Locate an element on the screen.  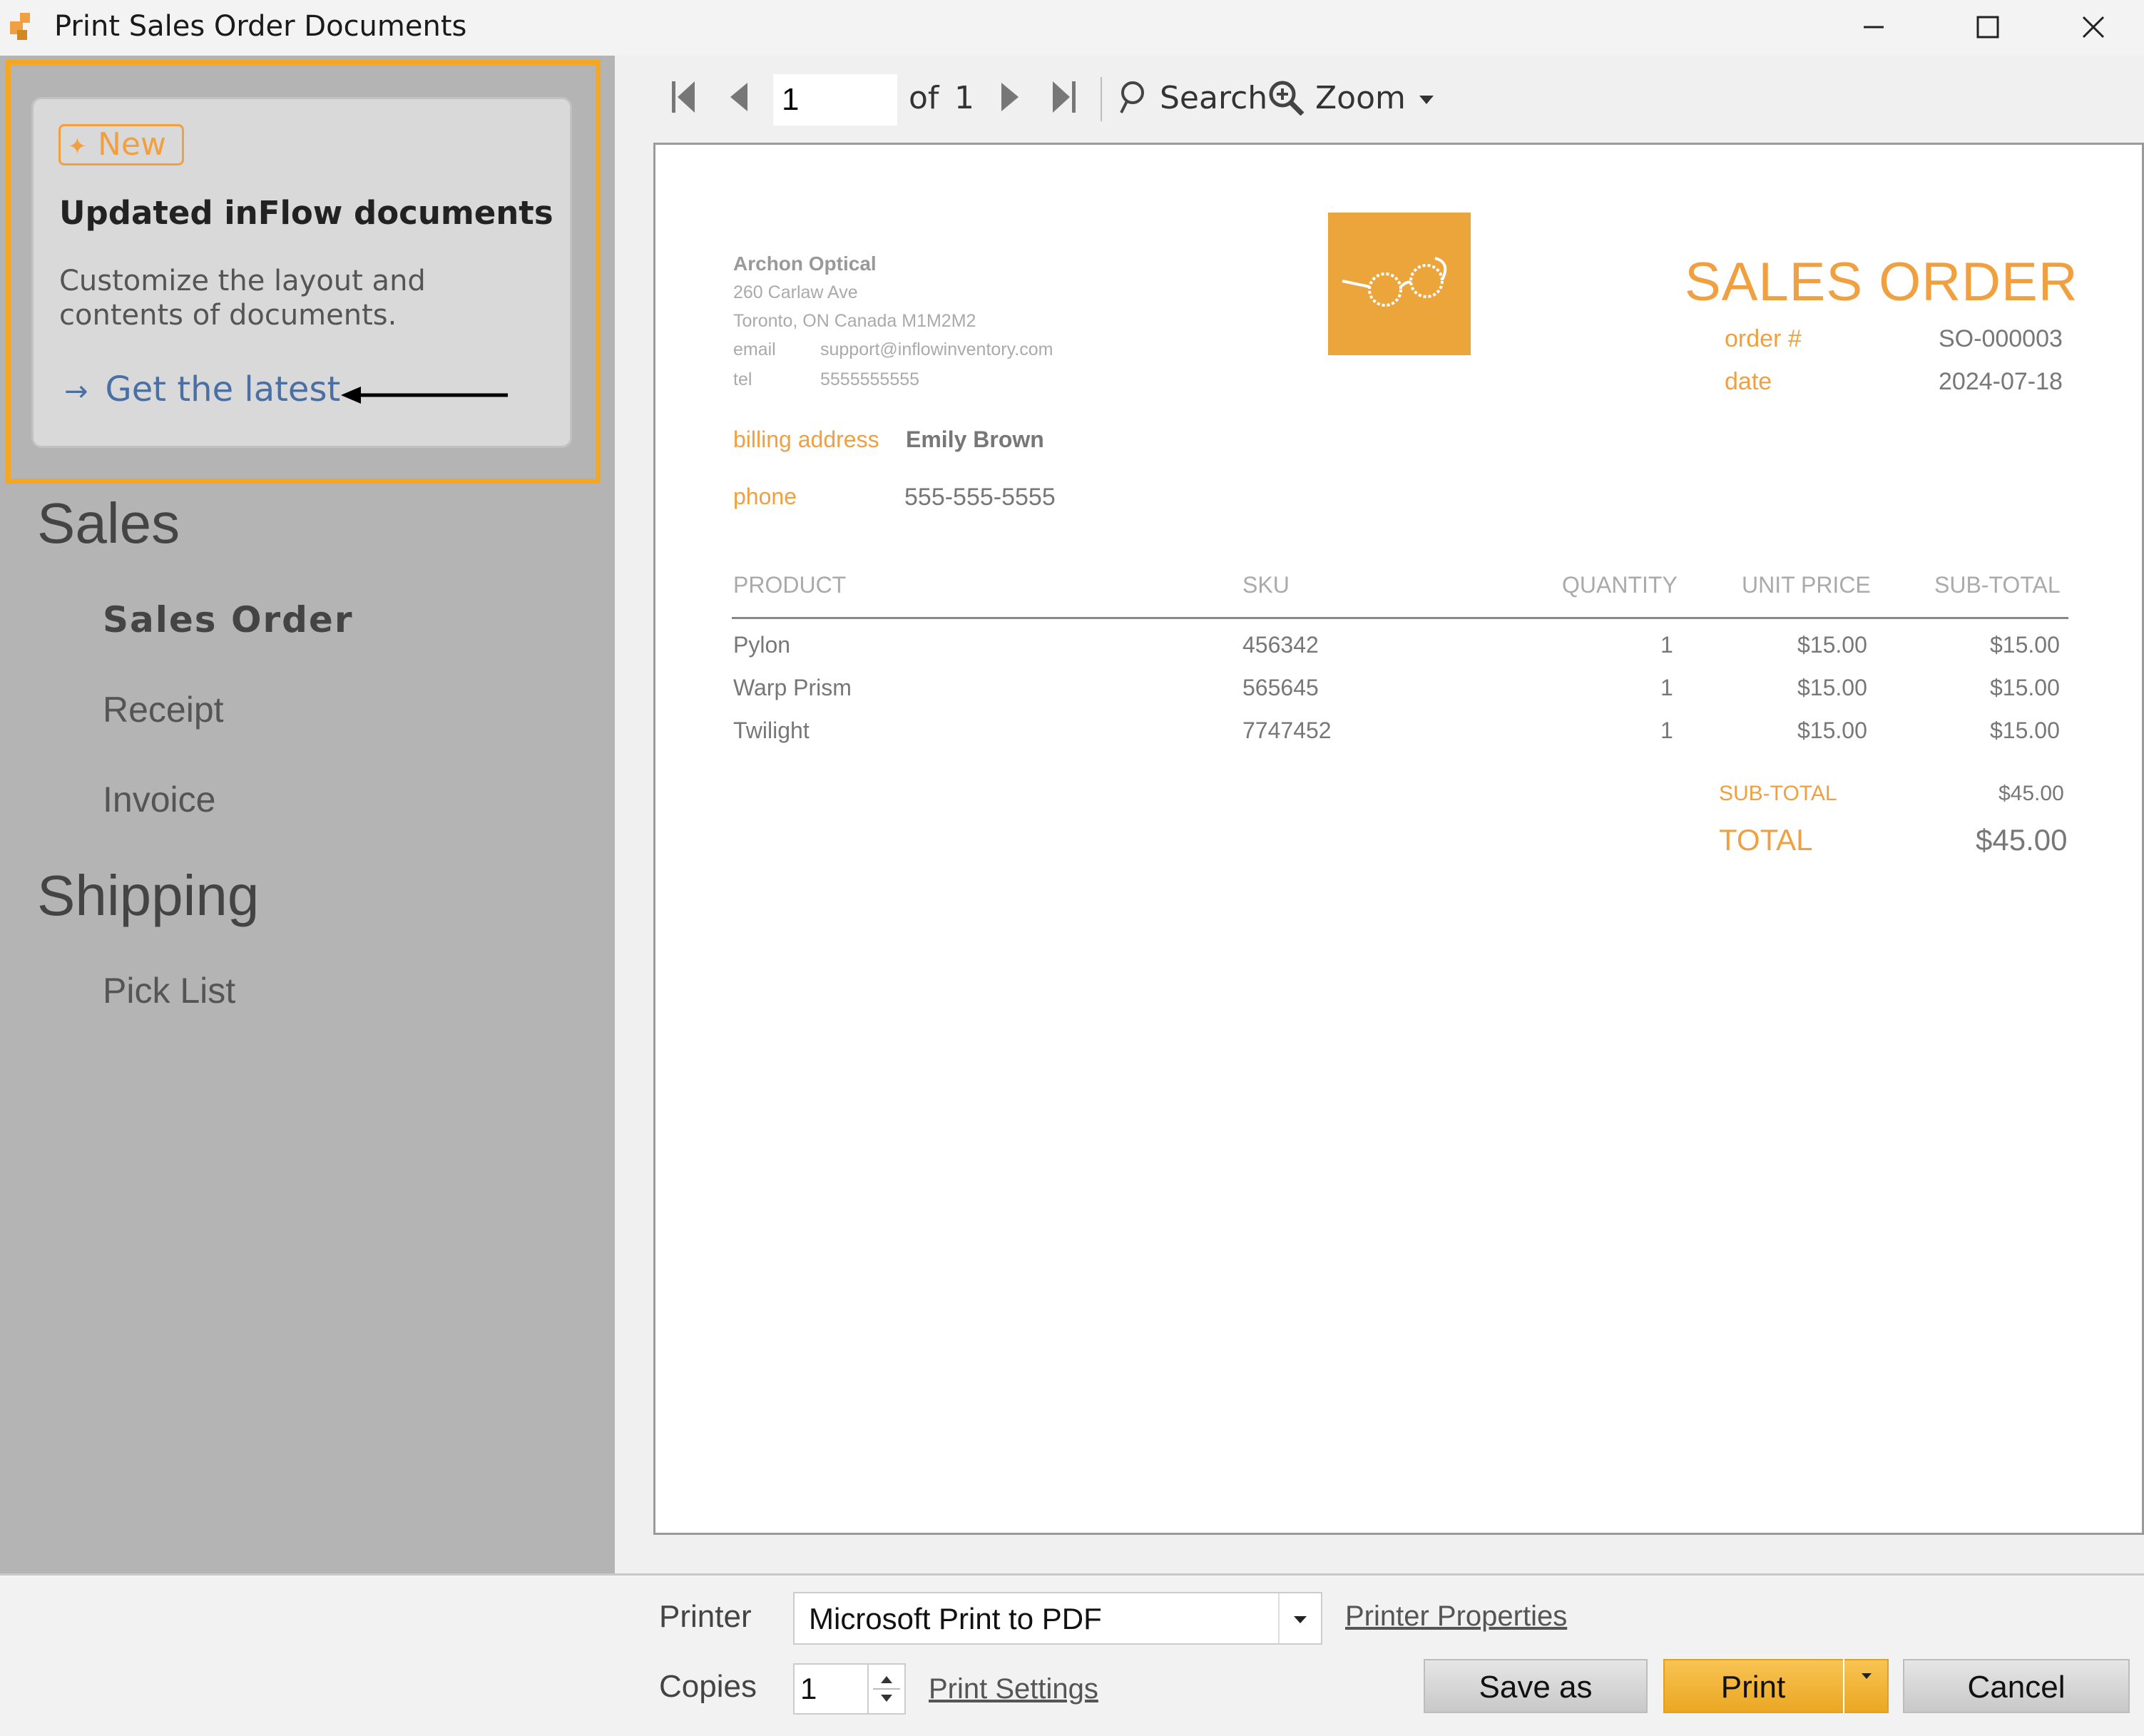
subtotal-value: $45.00 is located at coordinates (2031, 793).